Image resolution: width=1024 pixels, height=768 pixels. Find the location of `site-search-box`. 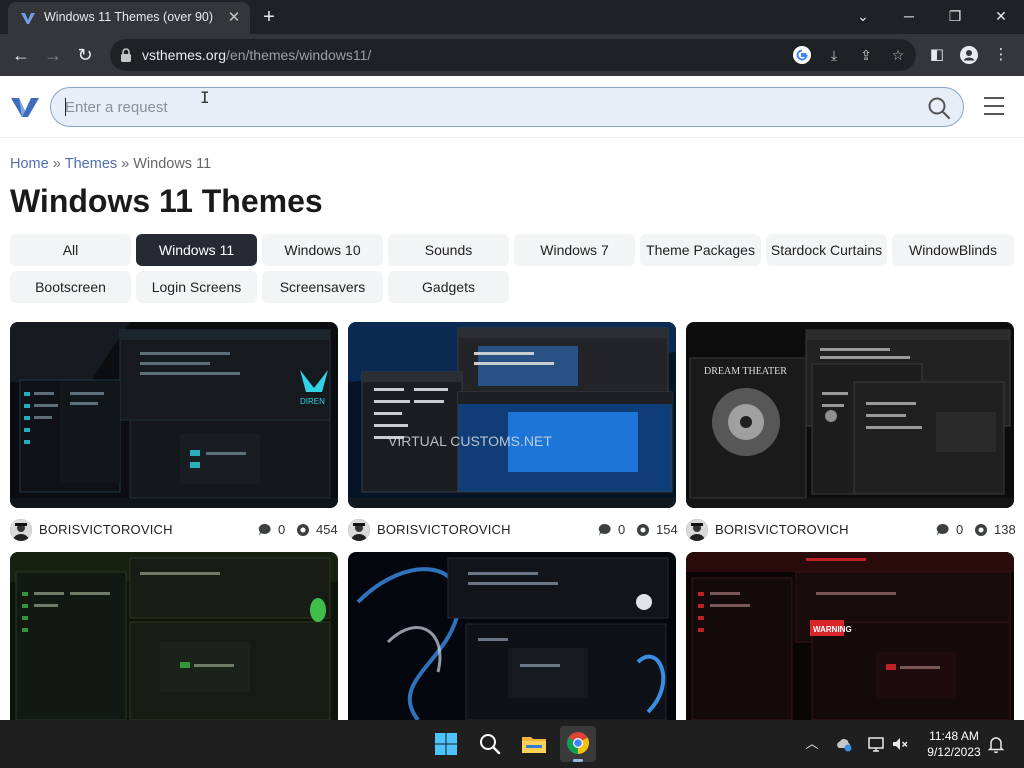

site-search-box is located at coordinates (507, 107).